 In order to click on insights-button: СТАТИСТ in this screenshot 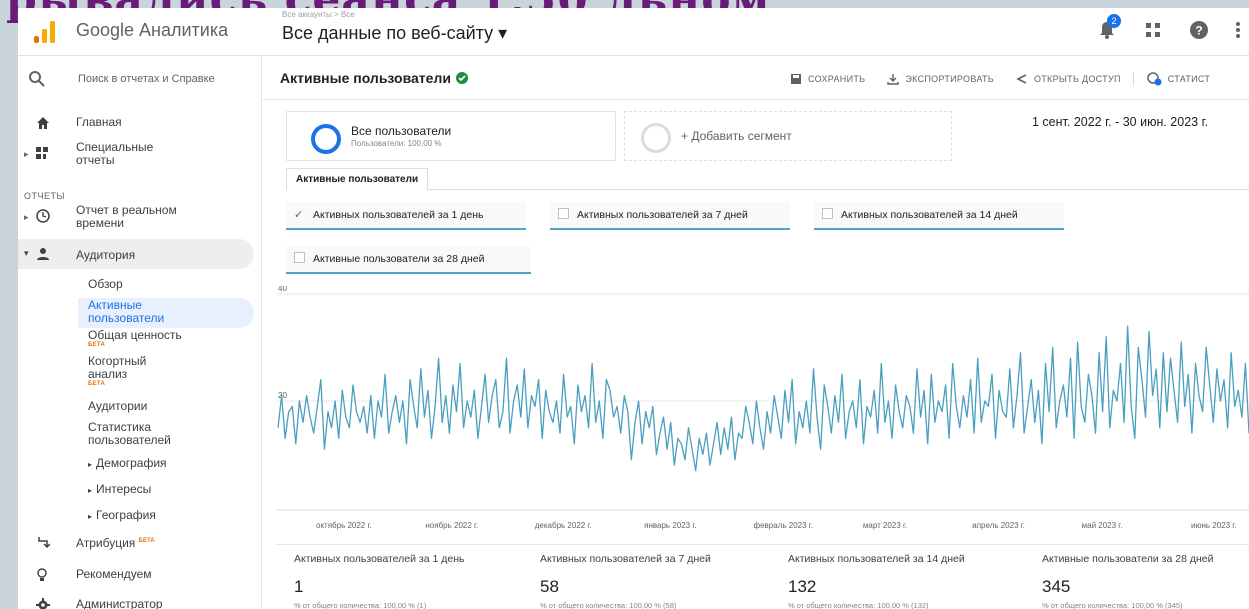, I will do `click(1178, 79)`.